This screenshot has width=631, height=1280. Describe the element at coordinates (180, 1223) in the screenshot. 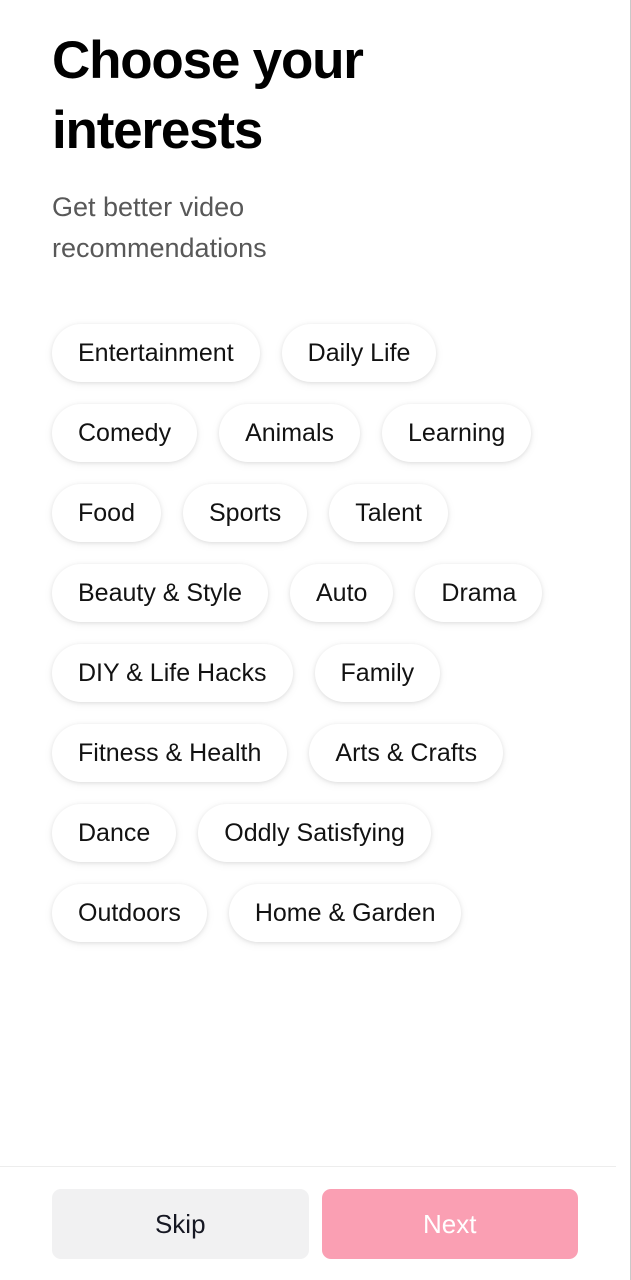

I see `skip-button: Skip` at that location.